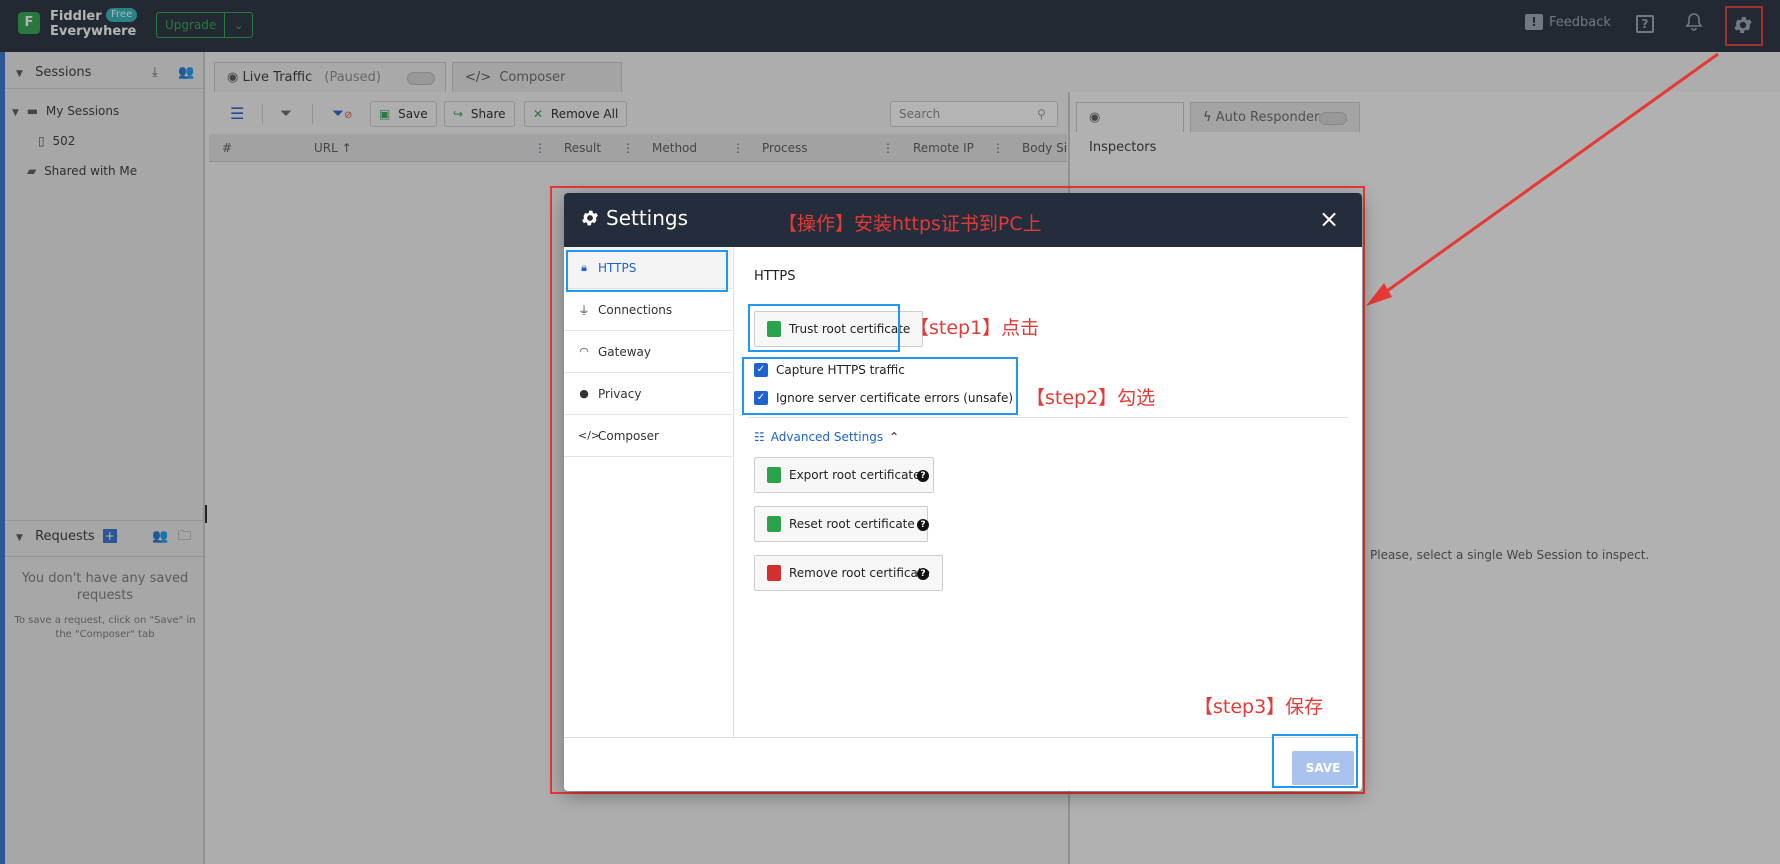 The height and width of the screenshot is (864, 1780). What do you see at coordinates (880, 386) in the screenshot?
I see `step2-highlight-box` at bounding box center [880, 386].